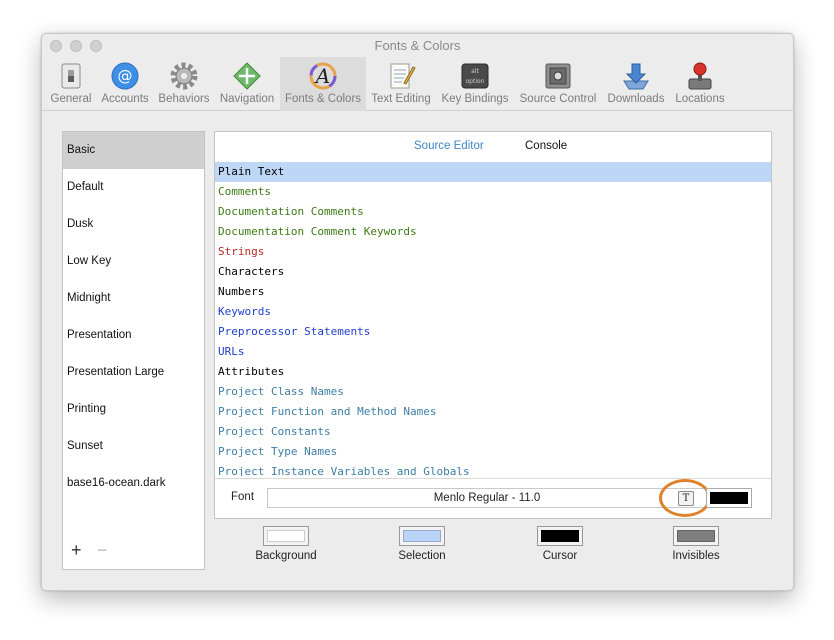 This screenshot has width=834, height=640. I want to click on invisibles-label: Invisibles, so click(696, 556).